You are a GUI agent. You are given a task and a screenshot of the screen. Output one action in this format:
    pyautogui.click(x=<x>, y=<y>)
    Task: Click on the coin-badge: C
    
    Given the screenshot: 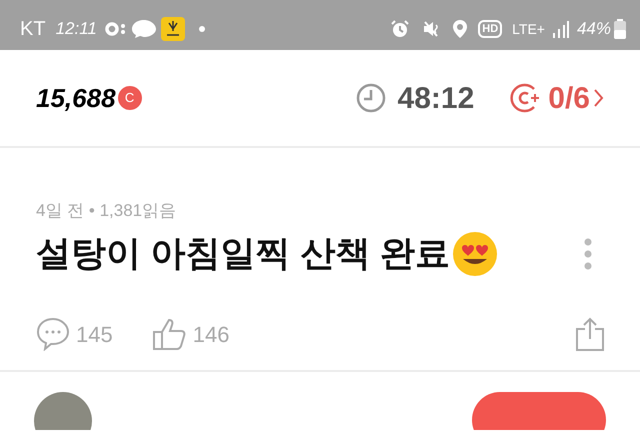 What is the action you would take?
    pyautogui.click(x=130, y=98)
    